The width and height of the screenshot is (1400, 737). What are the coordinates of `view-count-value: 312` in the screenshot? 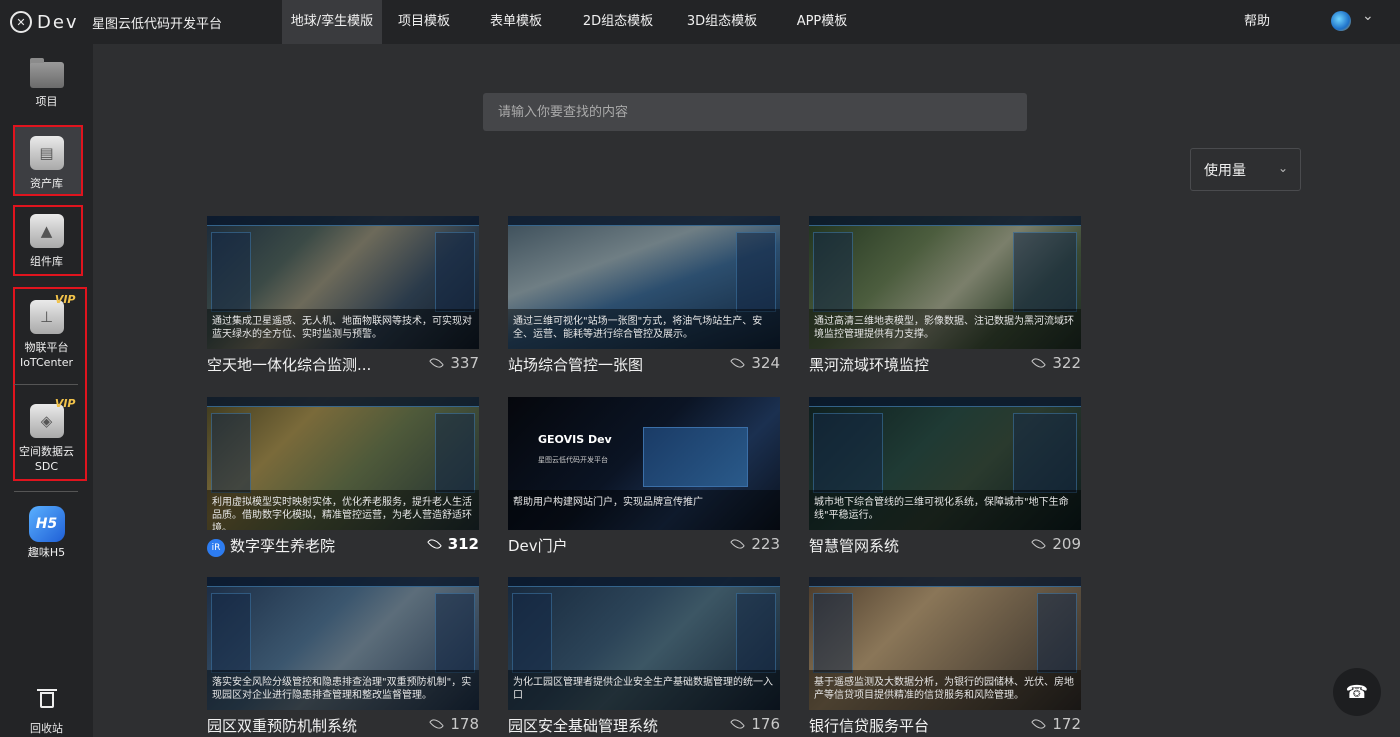 It's located at (463, 544).